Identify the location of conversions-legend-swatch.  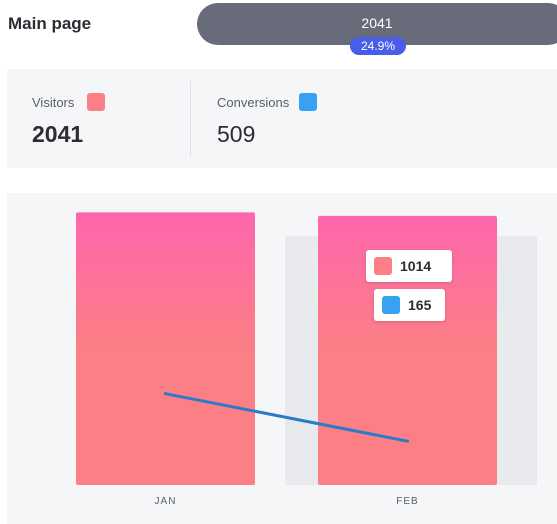
(308, 102).